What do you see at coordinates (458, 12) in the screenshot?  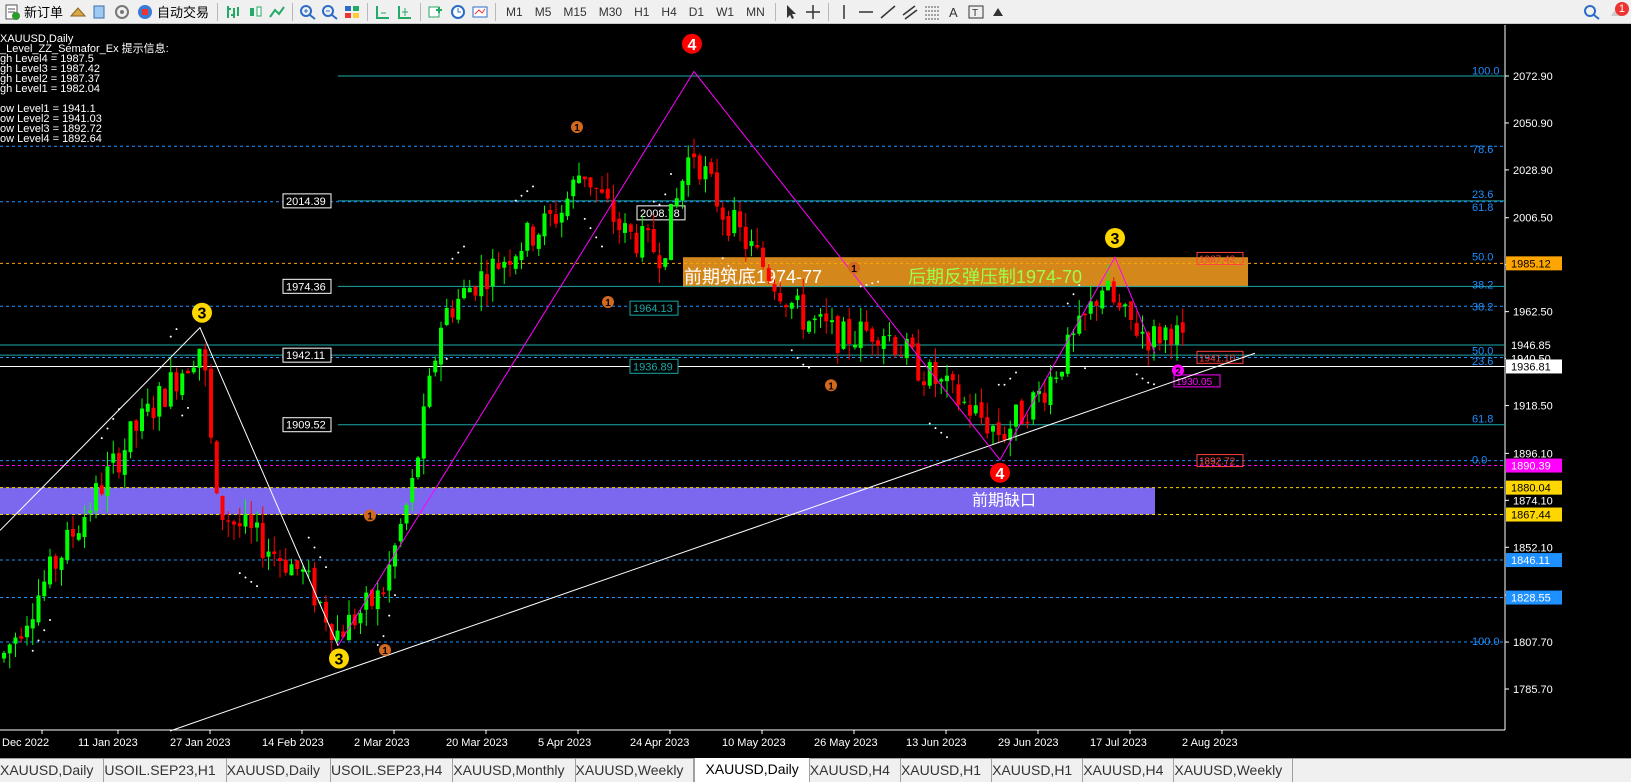 I see `period-clock-icon` at bounding box center [458, 12].